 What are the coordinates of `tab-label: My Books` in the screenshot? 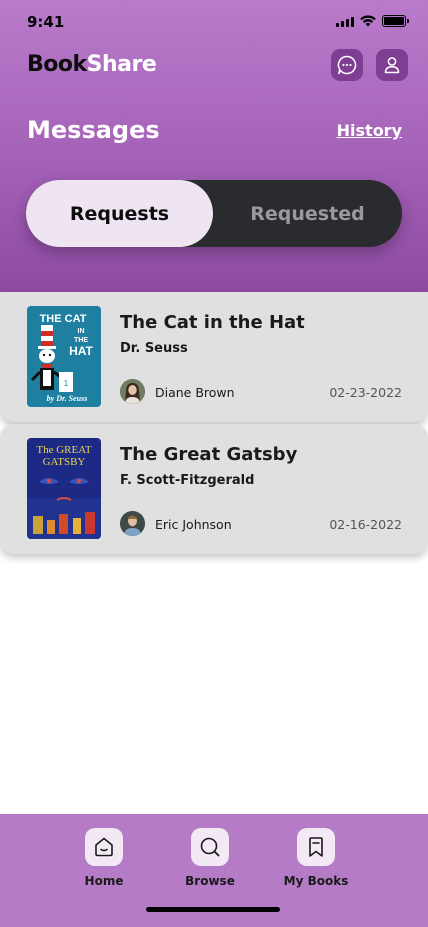 It's located at (316, 881).